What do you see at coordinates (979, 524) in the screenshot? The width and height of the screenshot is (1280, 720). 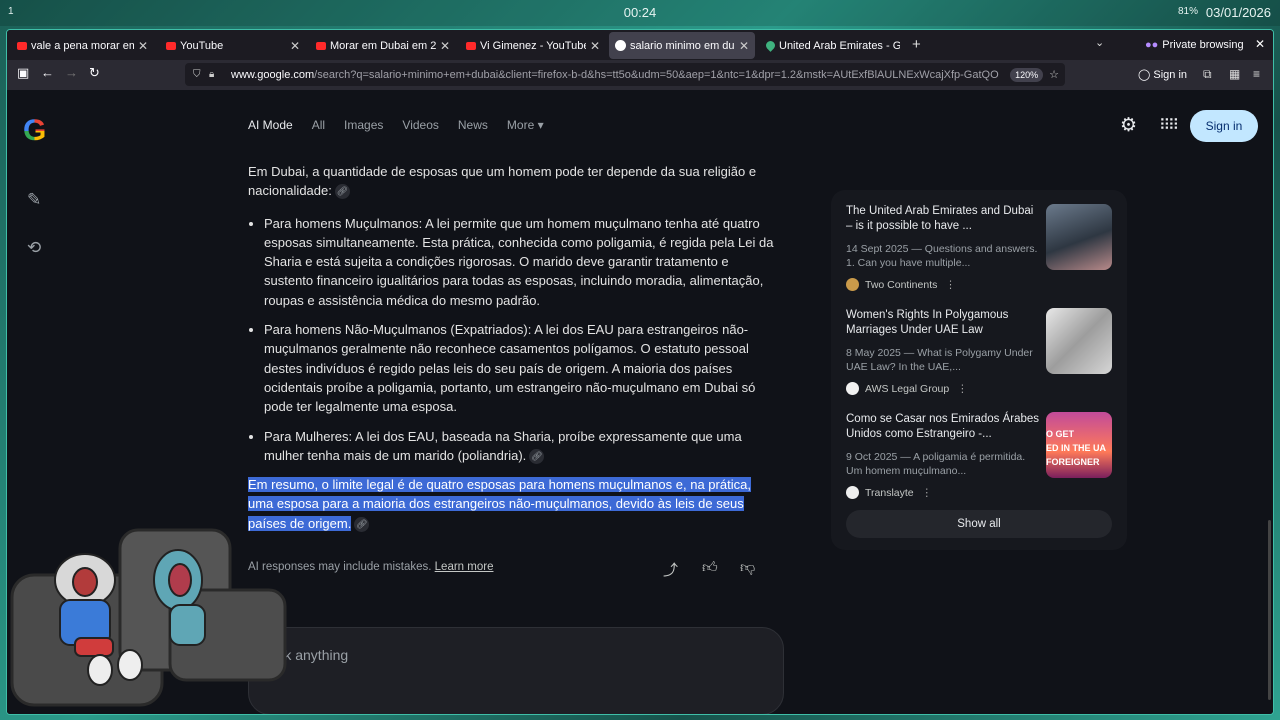 I see `show-all-button: Show all` at bounding box center [979, 524].